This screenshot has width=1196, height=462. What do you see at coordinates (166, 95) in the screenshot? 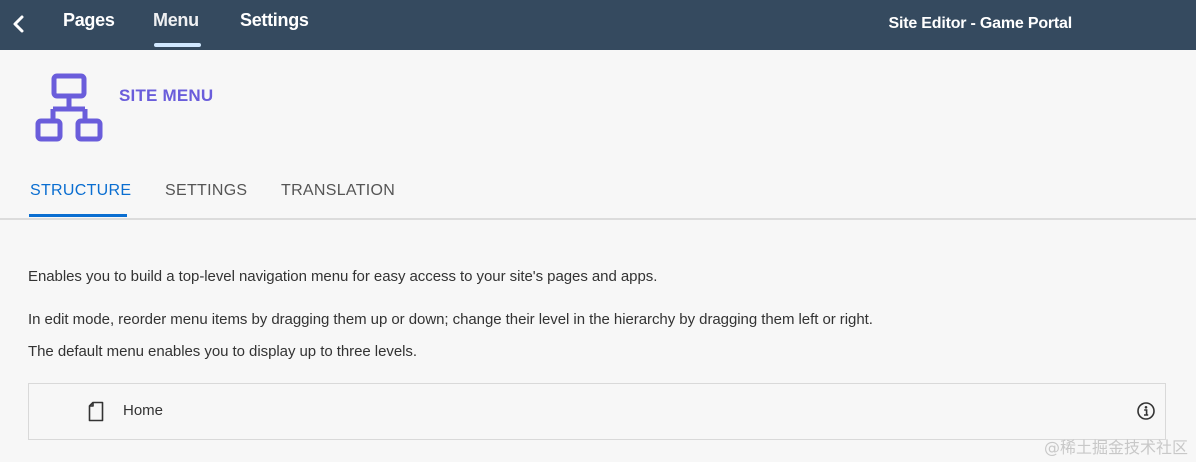
I see `page-title: SITE MENU` at bounding box center [166, 95].